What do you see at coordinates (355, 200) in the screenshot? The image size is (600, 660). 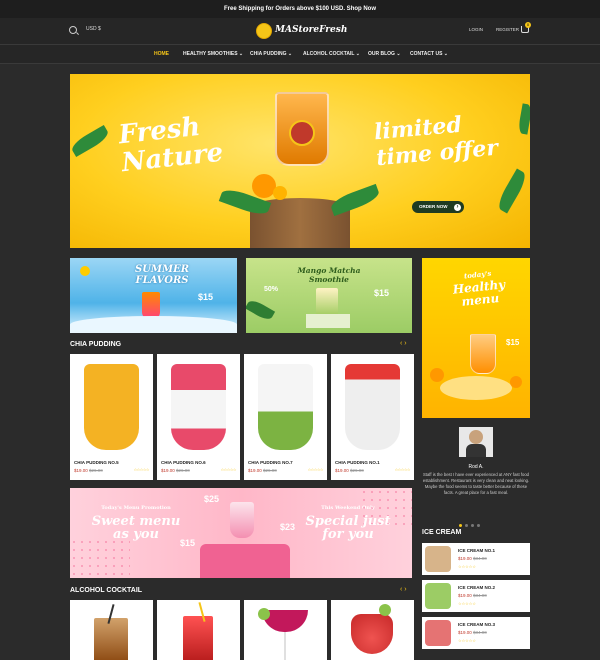 I see `fern-decoration` at bounding box center [355, 200].